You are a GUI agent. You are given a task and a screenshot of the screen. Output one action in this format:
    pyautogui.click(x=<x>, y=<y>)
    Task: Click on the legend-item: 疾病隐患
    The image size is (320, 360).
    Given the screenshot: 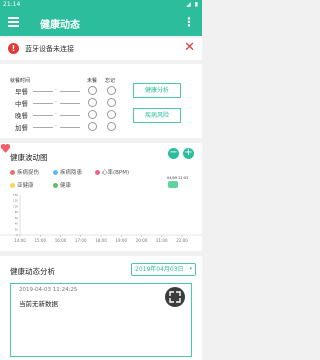 What is the action you would take?
    pyautogui.click(x=67, y=172)
    